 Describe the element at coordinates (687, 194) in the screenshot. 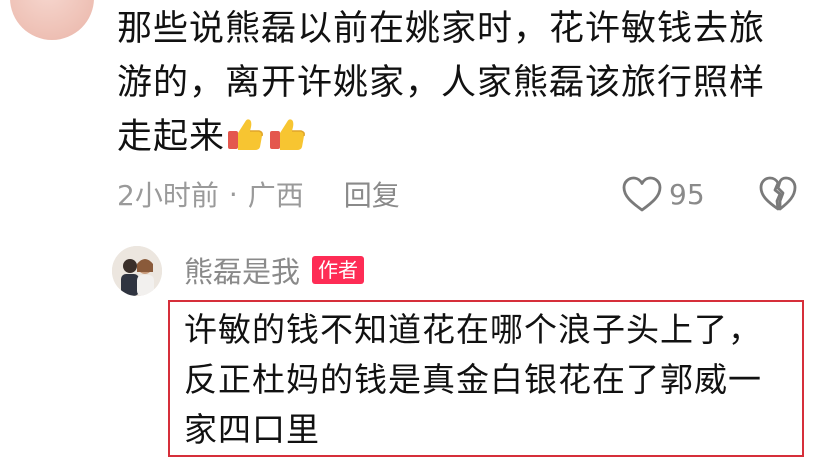

I see `like-count: 95` at that location.